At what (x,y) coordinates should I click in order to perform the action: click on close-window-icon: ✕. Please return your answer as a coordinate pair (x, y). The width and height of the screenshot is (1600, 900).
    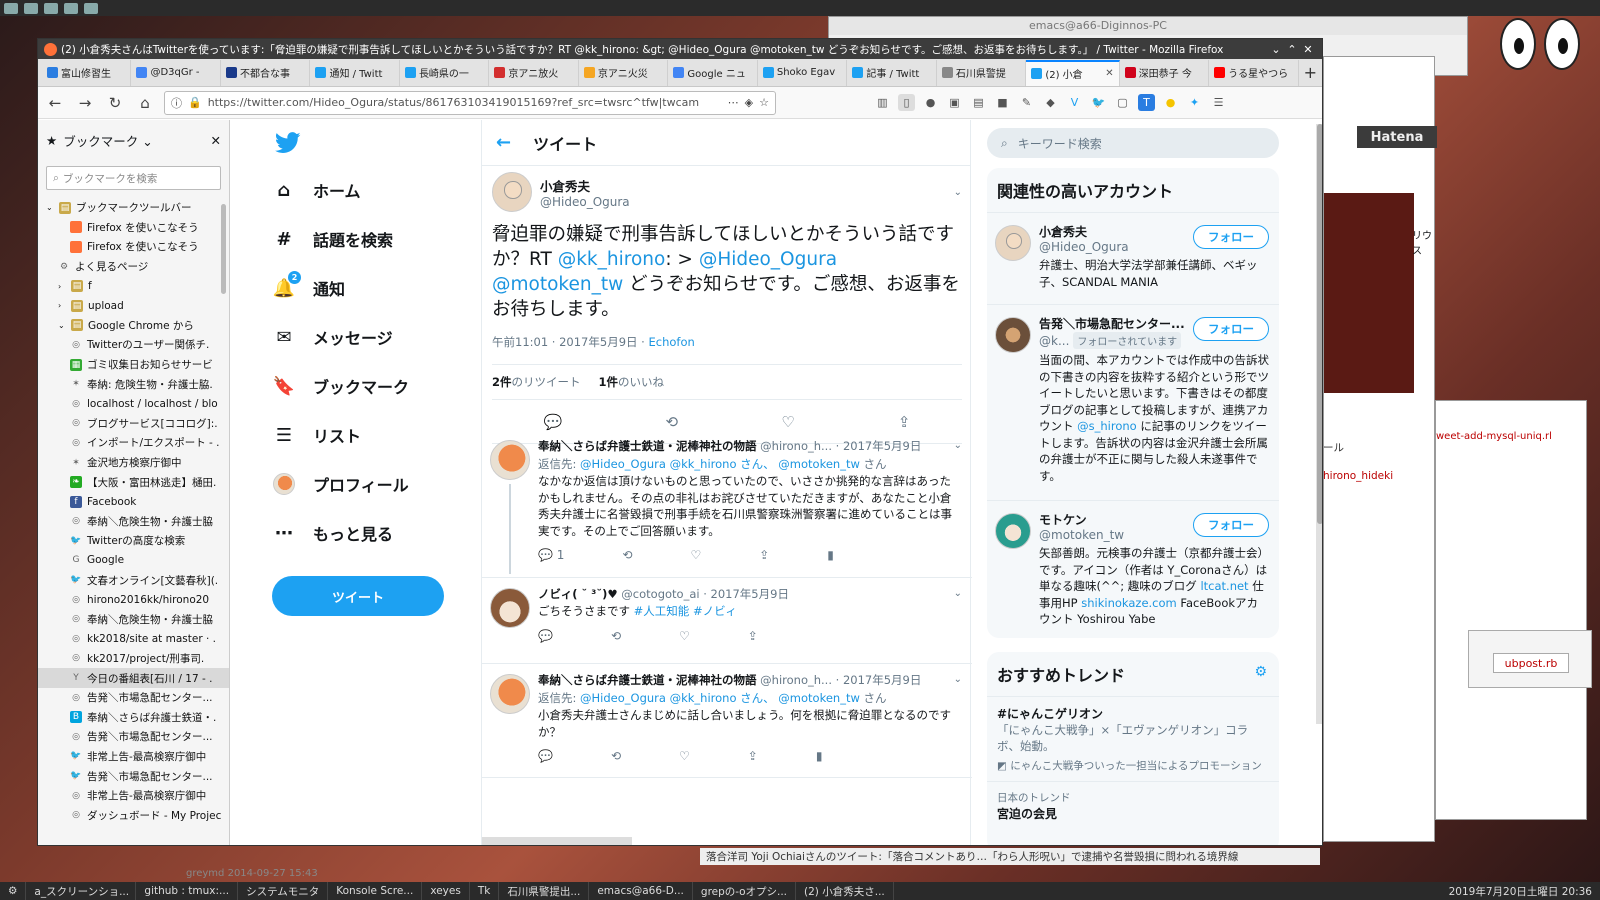
    Looking at the image, I should click on (1308, 49).